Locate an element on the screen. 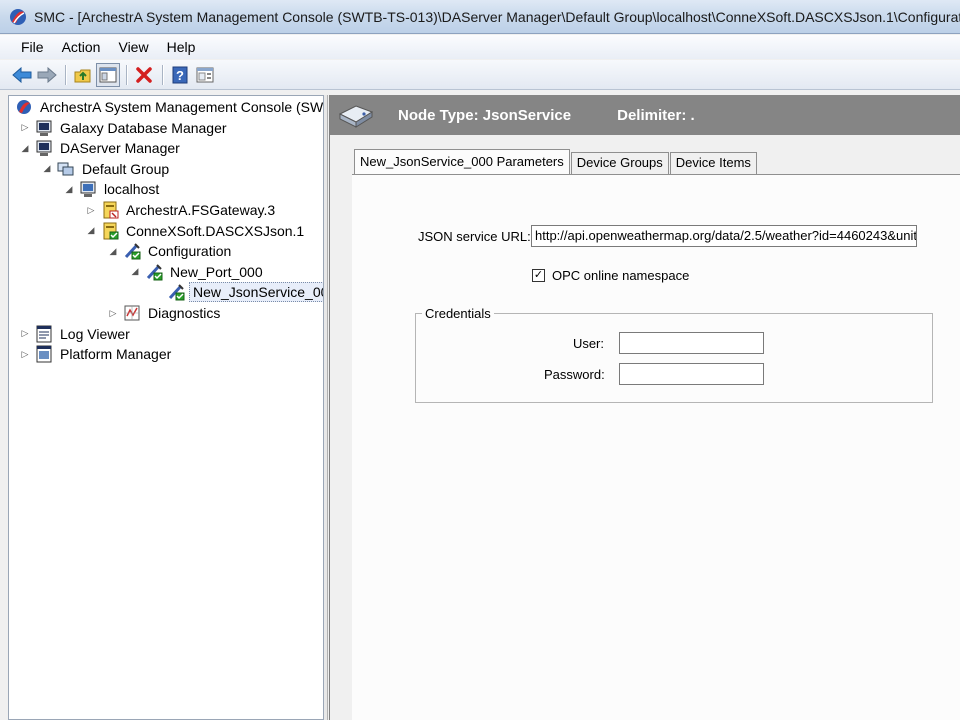  opc-namespace-option: ✓ OPC online namespace is located at coordinates (610, 275).